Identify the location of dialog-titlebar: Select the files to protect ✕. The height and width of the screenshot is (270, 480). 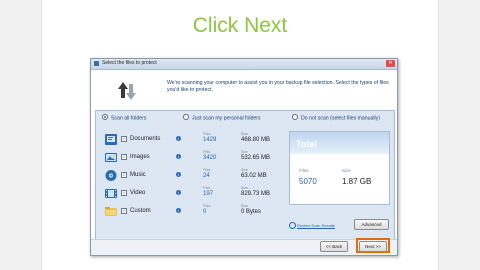
(244, 64).